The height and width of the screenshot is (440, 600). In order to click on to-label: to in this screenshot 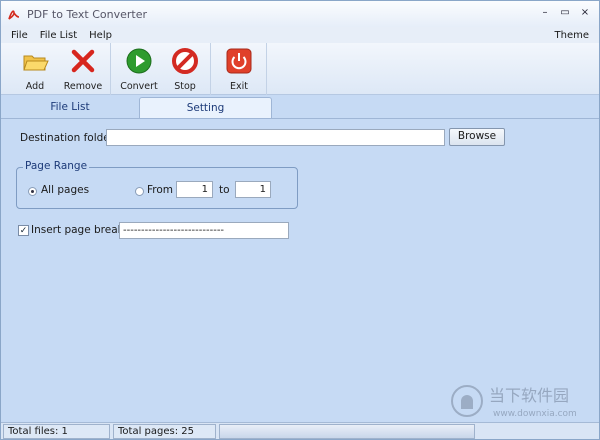, I will do `click(224, 190)`.